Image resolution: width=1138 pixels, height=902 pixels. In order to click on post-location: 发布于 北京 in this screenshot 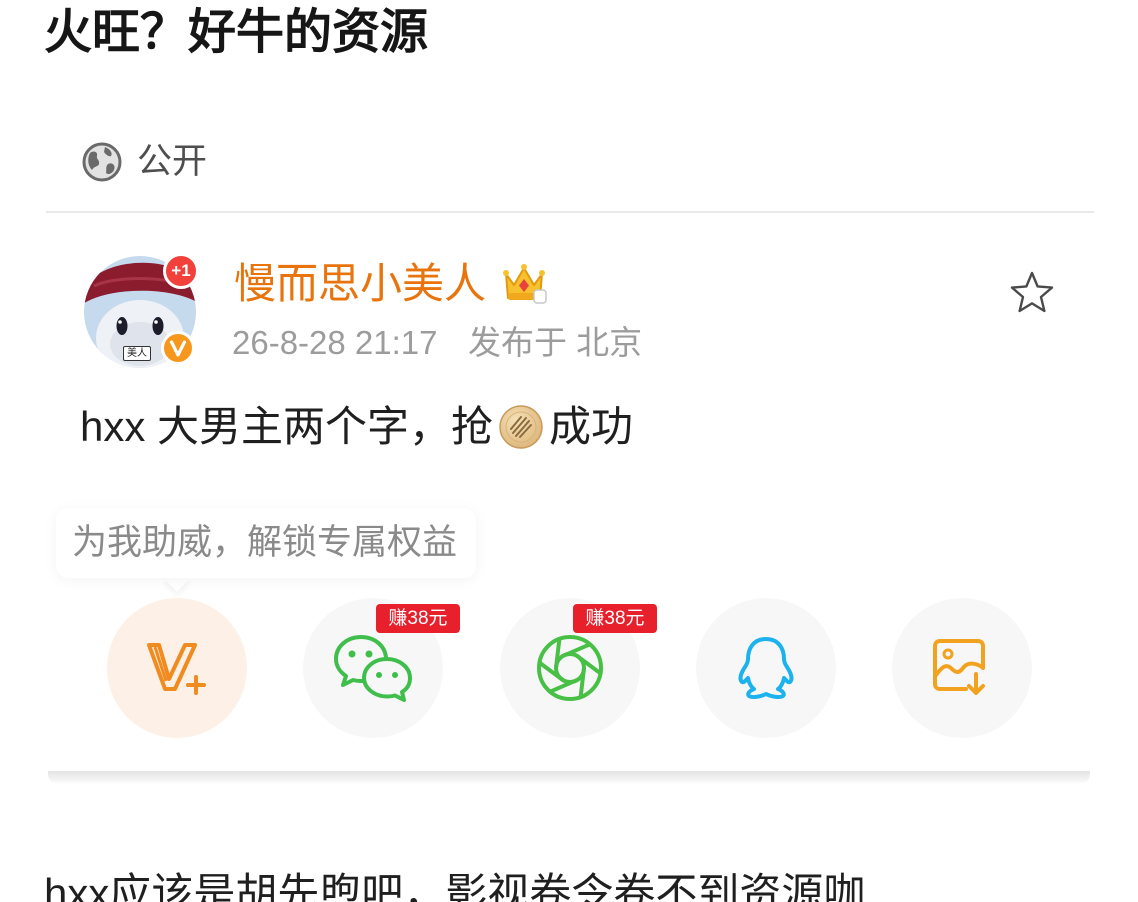, I will do `click(555, 342)`.